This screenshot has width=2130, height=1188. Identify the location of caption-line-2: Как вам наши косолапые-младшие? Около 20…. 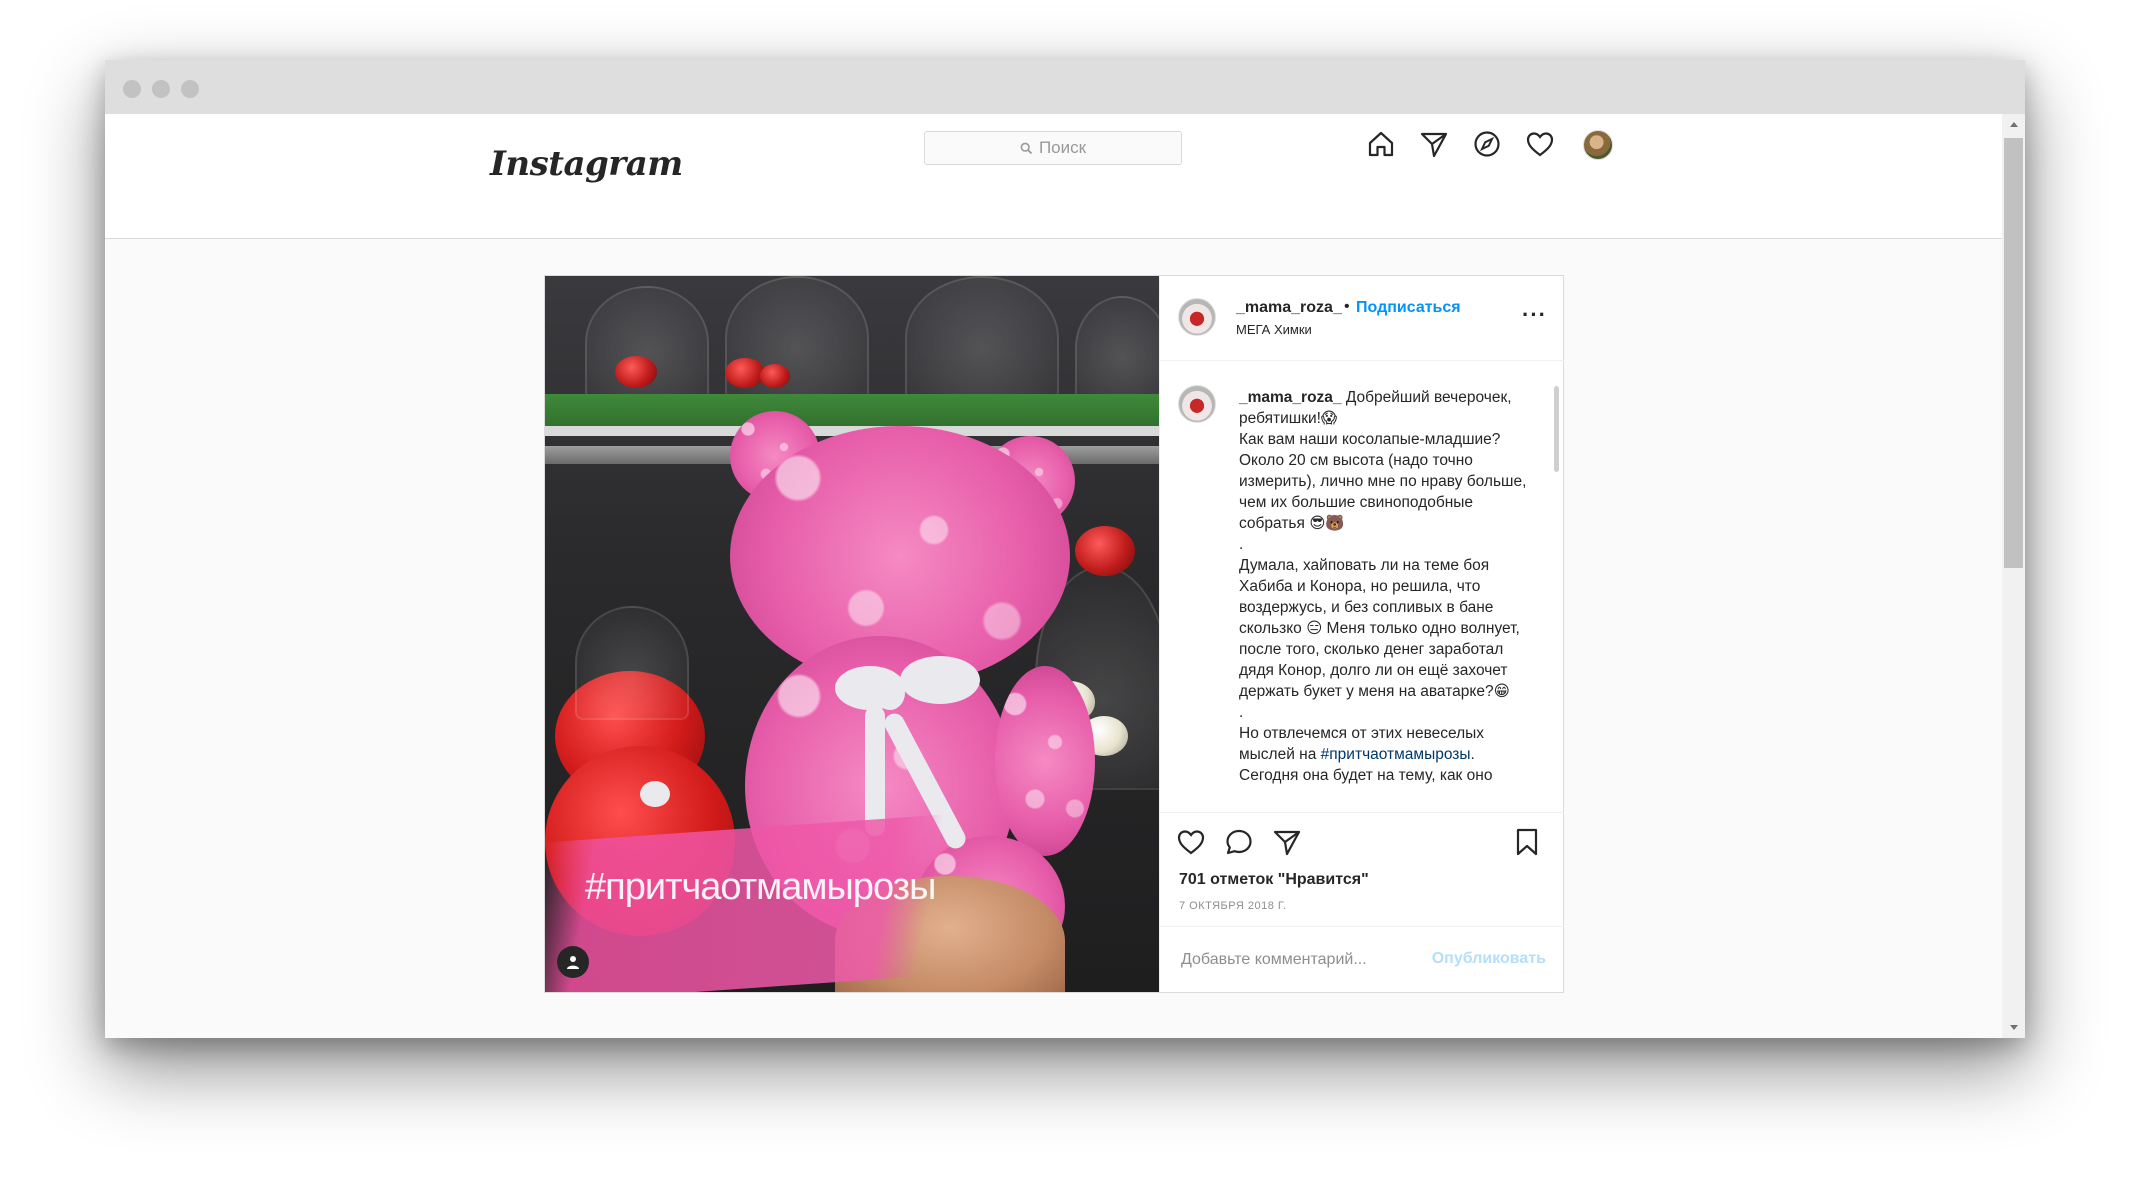
(1383, 481).